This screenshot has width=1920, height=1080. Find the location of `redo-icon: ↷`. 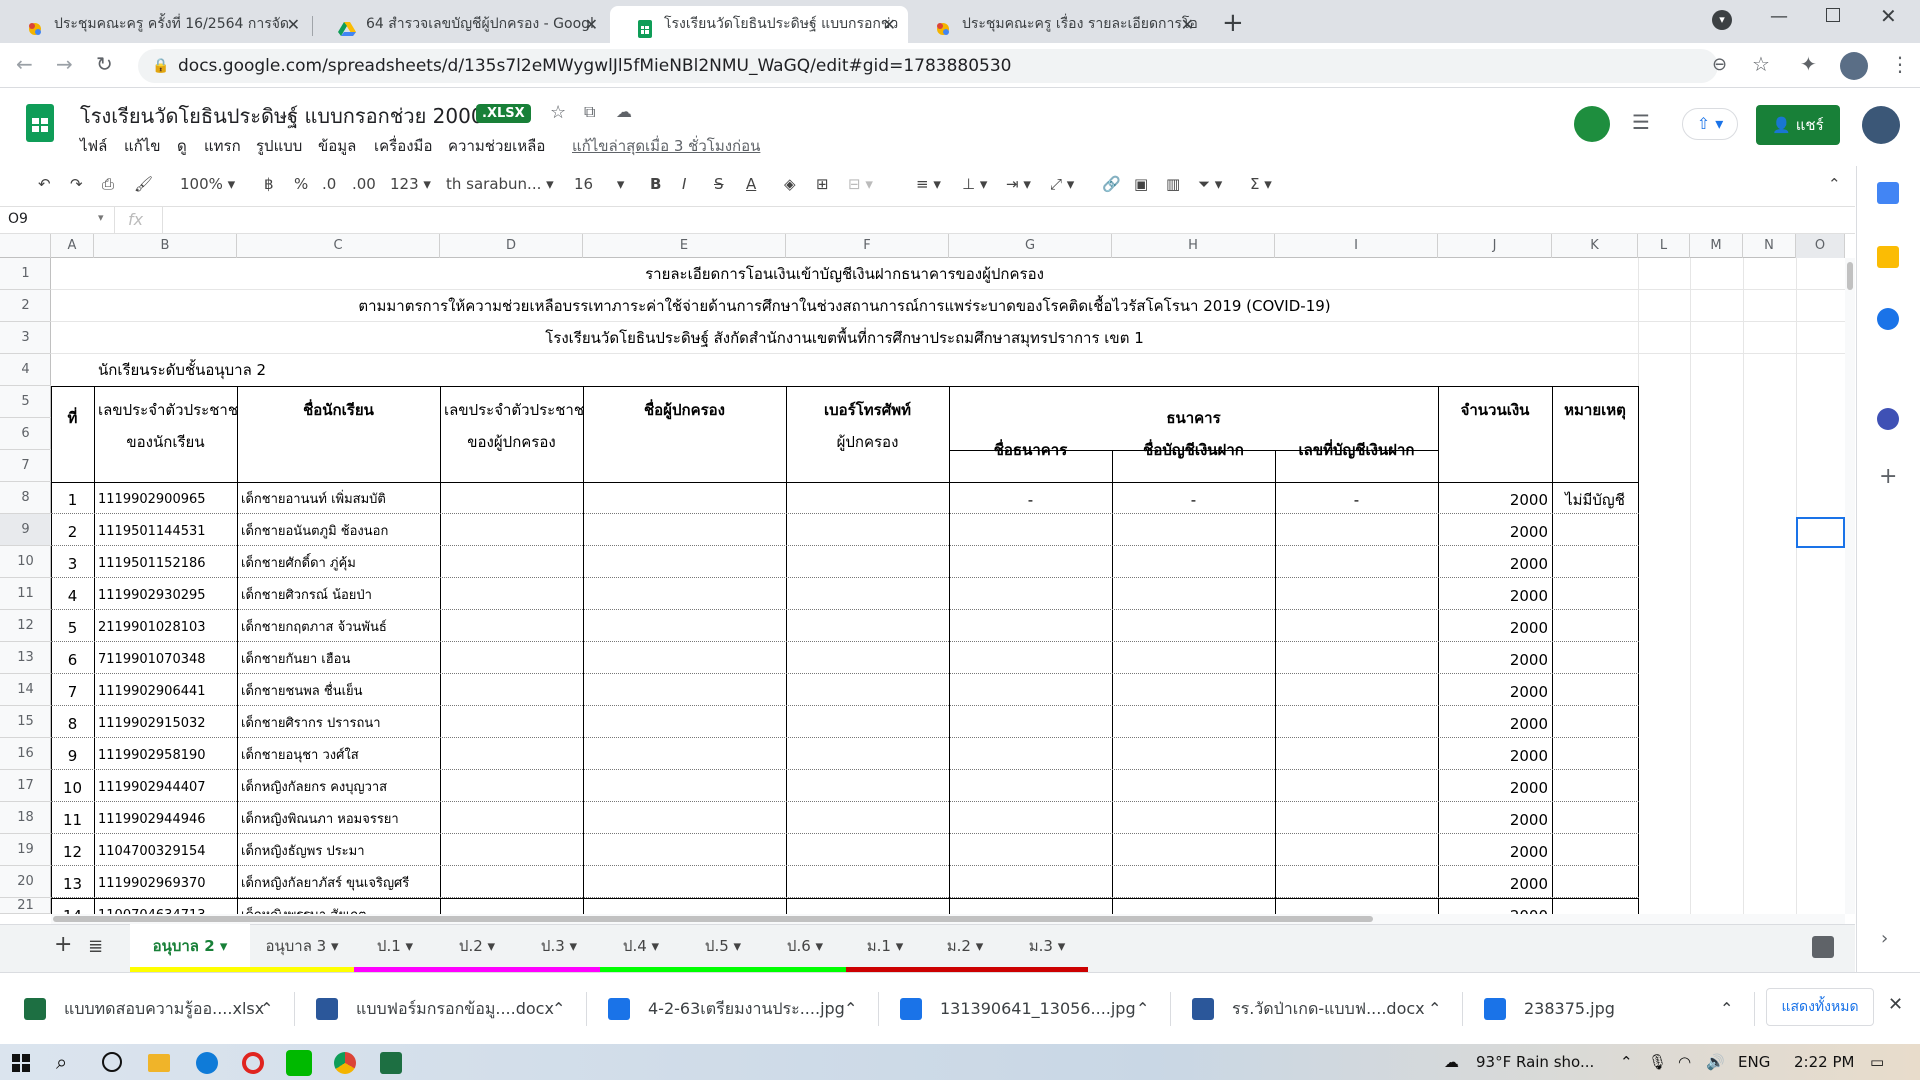

redo-icon: ↷ is located at coordinates (76, 184).